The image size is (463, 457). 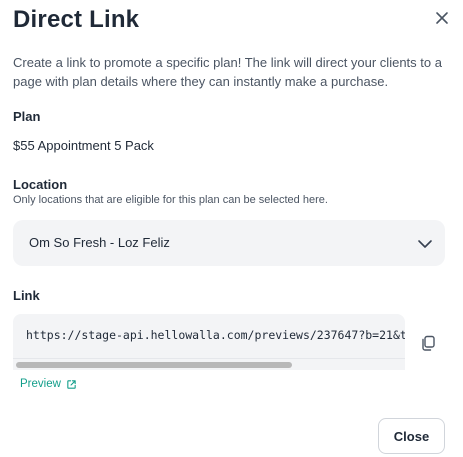 I want to click on modal-title: Direct Link, so click(x=76, y=19).